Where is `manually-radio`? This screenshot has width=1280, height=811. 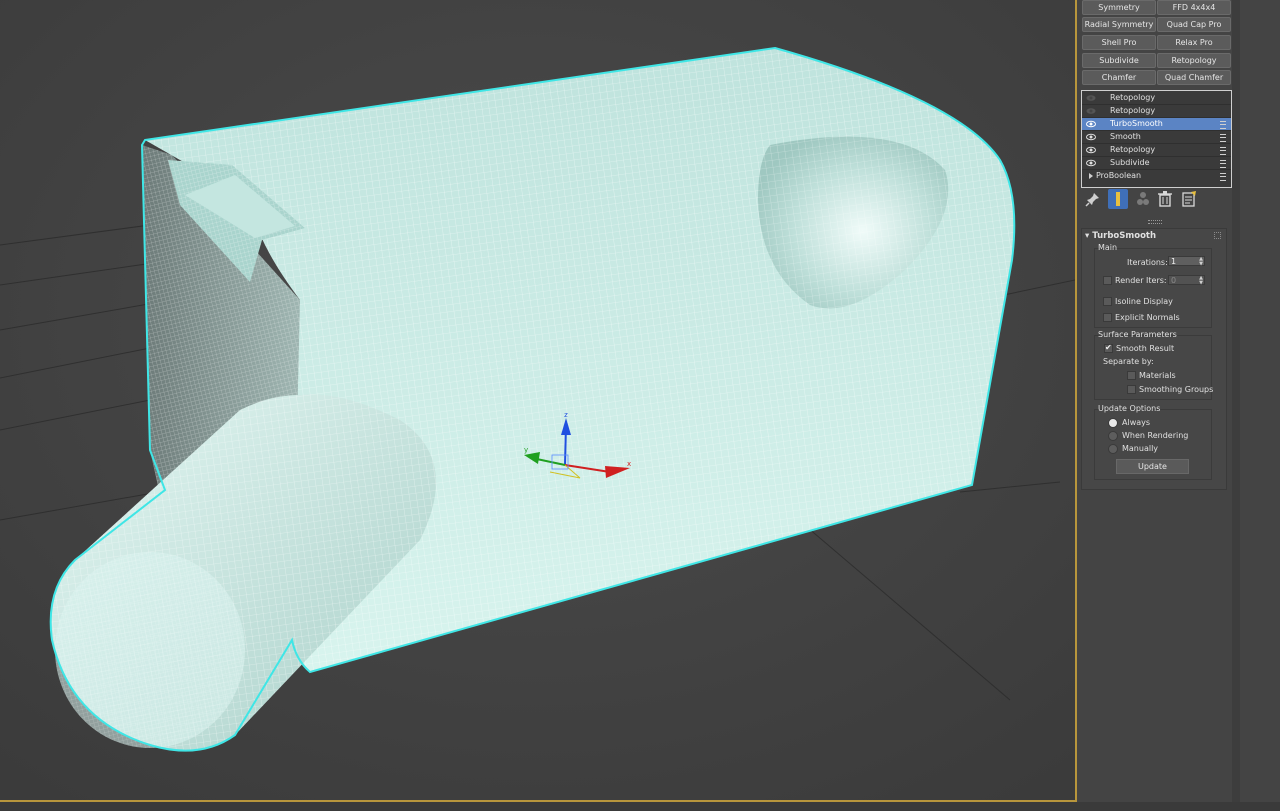
manually-radio is located at coordinates (1113, 449).